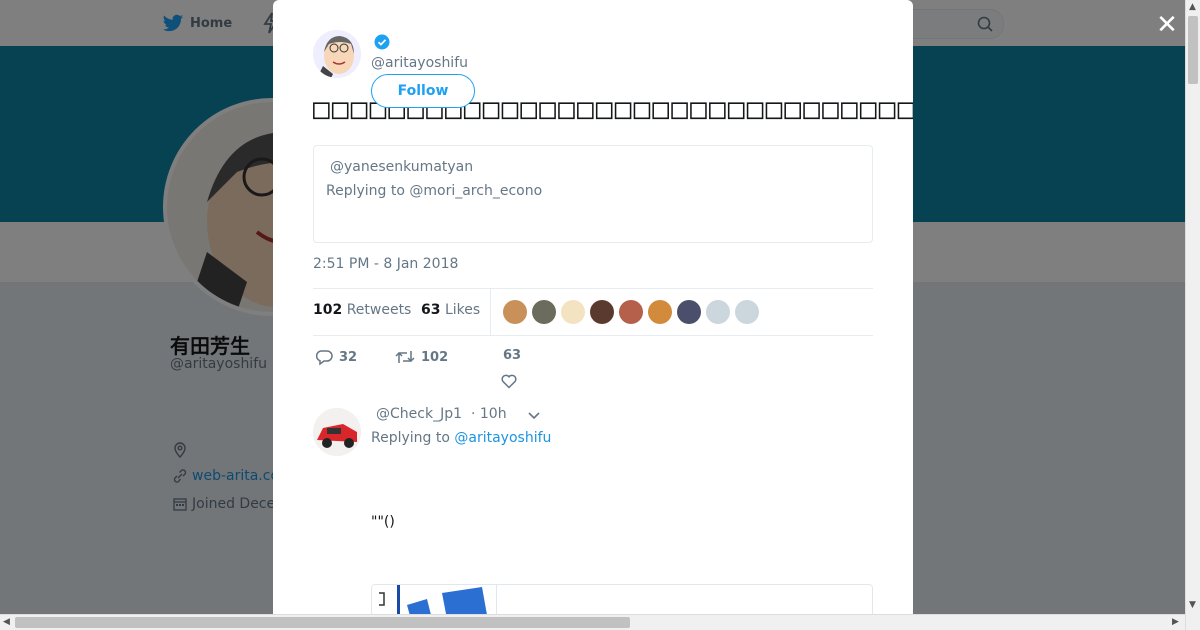  Describe the element at coordinates (534, 416) in the screenshot. I see `chevron-down-icon` at that location.